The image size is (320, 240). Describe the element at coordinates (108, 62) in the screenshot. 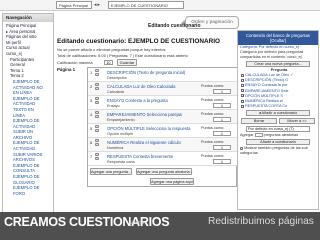

I see `max-grade-input: 10` at that location.